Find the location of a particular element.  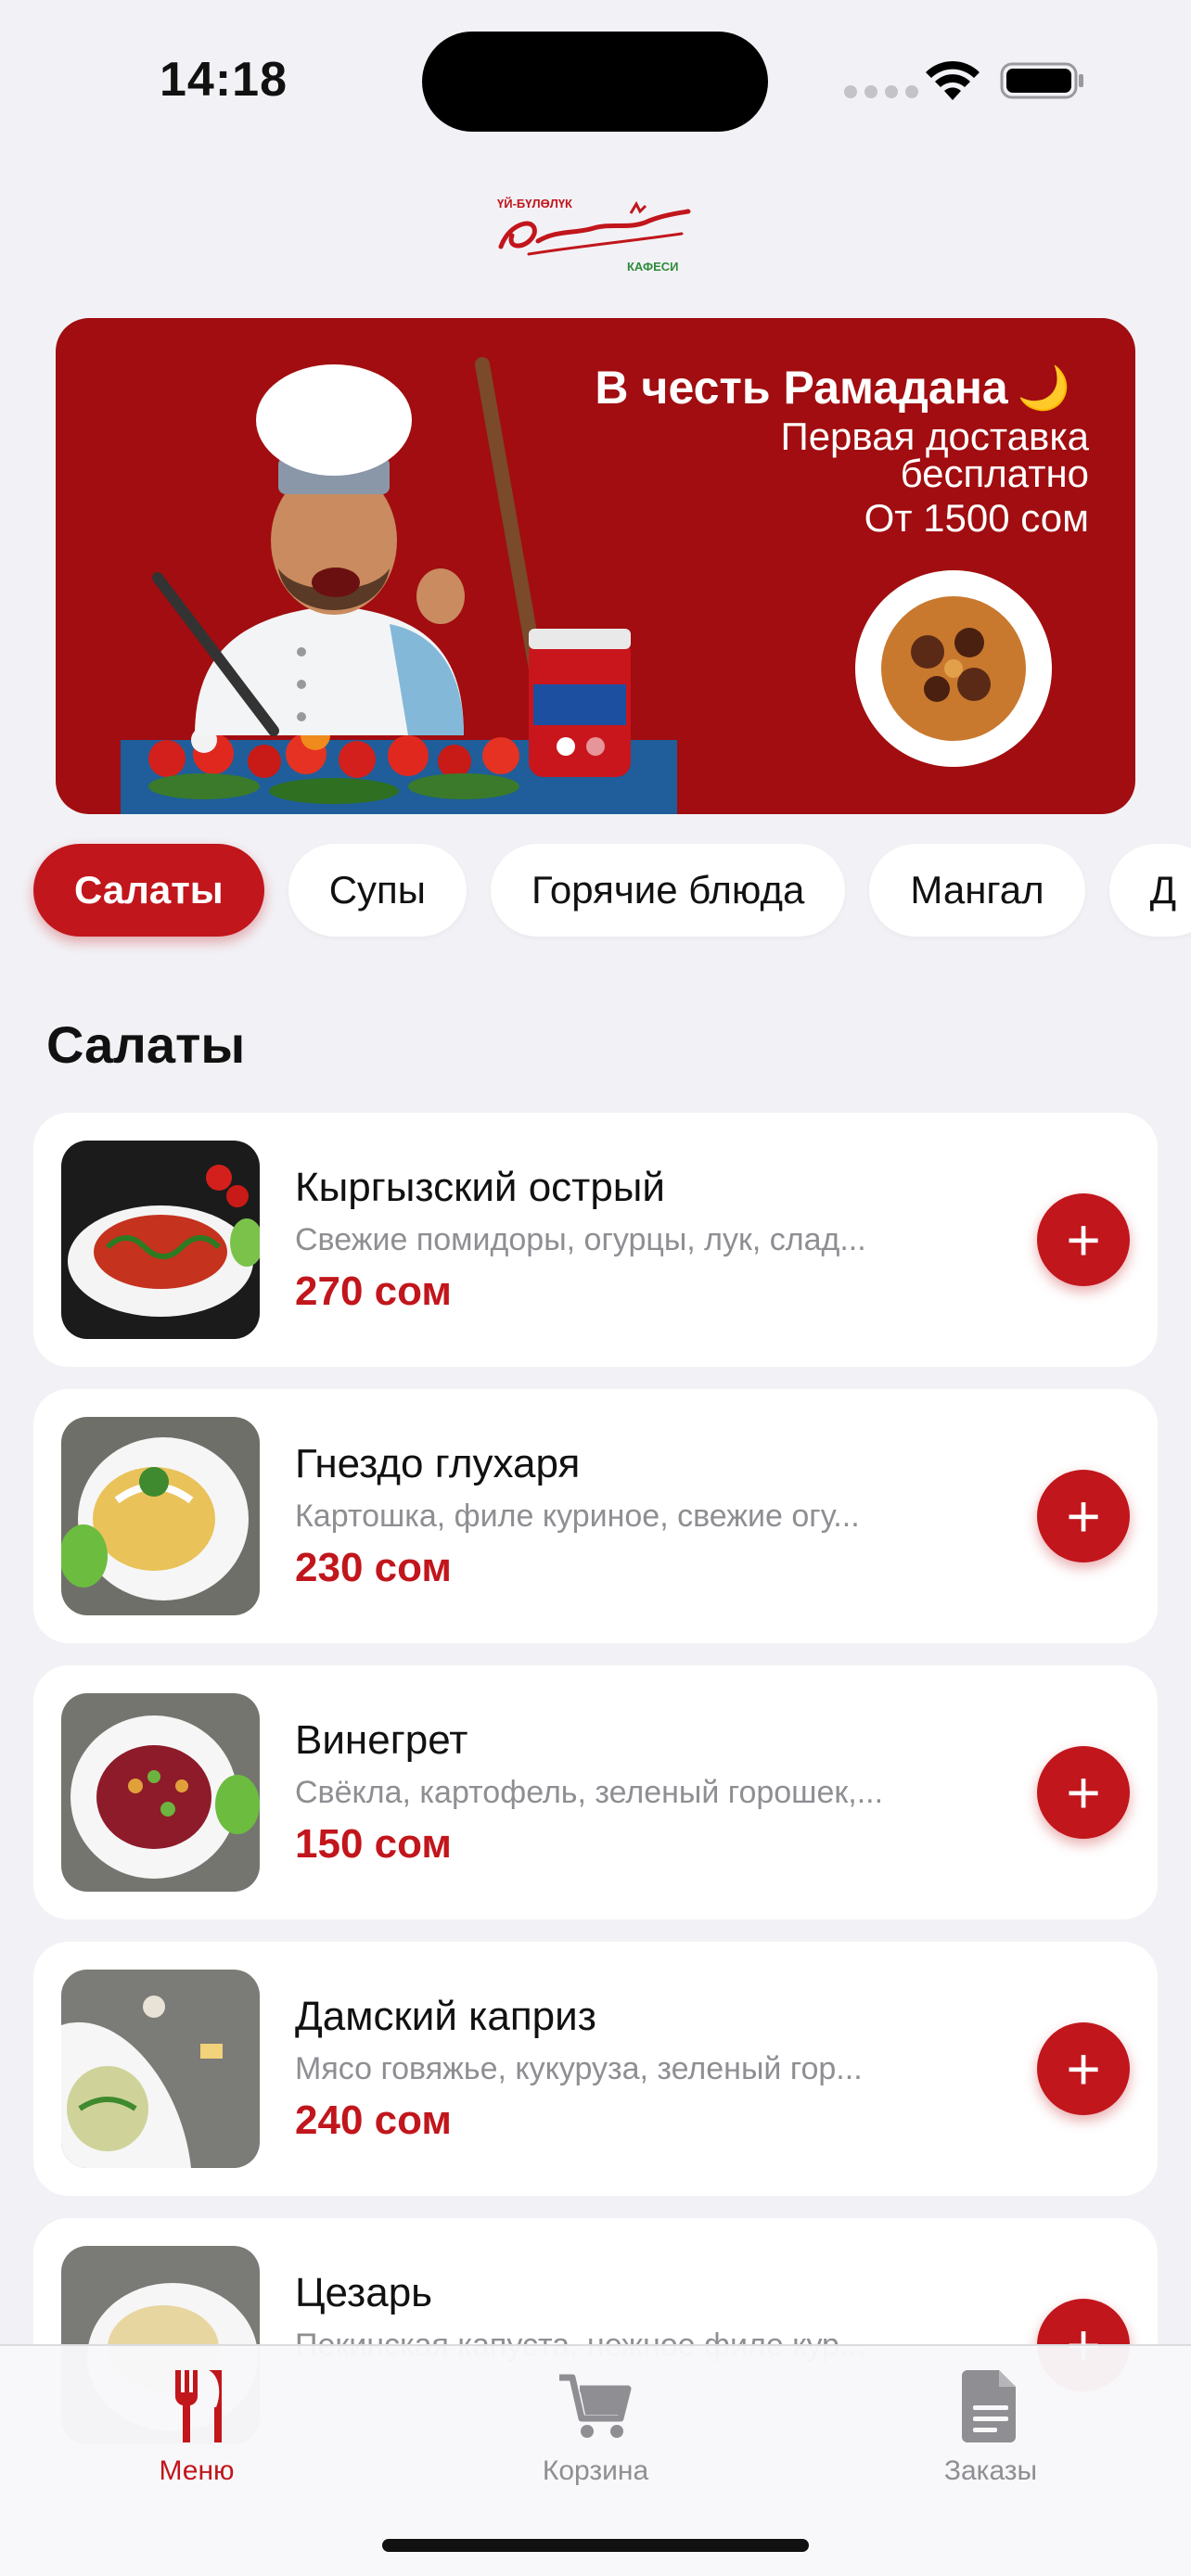

home-indicator is located at coordinates (595, 2545).